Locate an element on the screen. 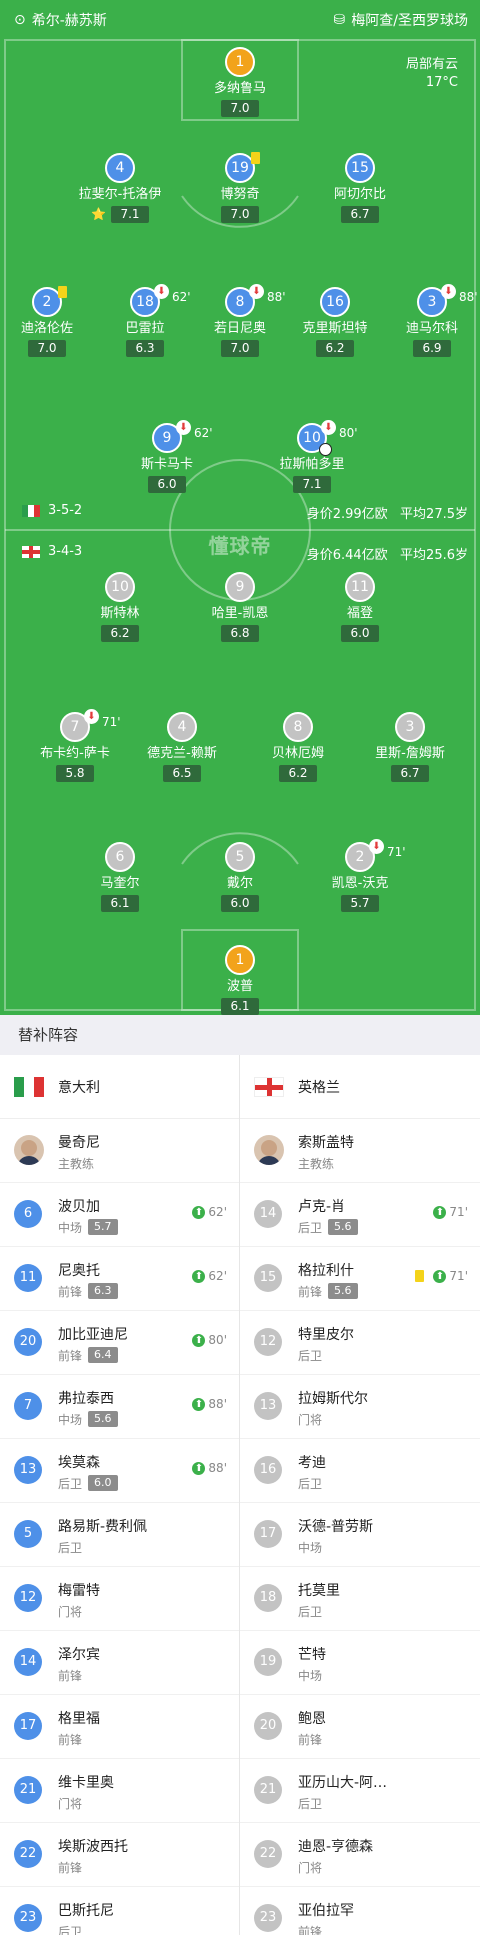  player-rating: 6.3 is located at coordinates (103, 1291).